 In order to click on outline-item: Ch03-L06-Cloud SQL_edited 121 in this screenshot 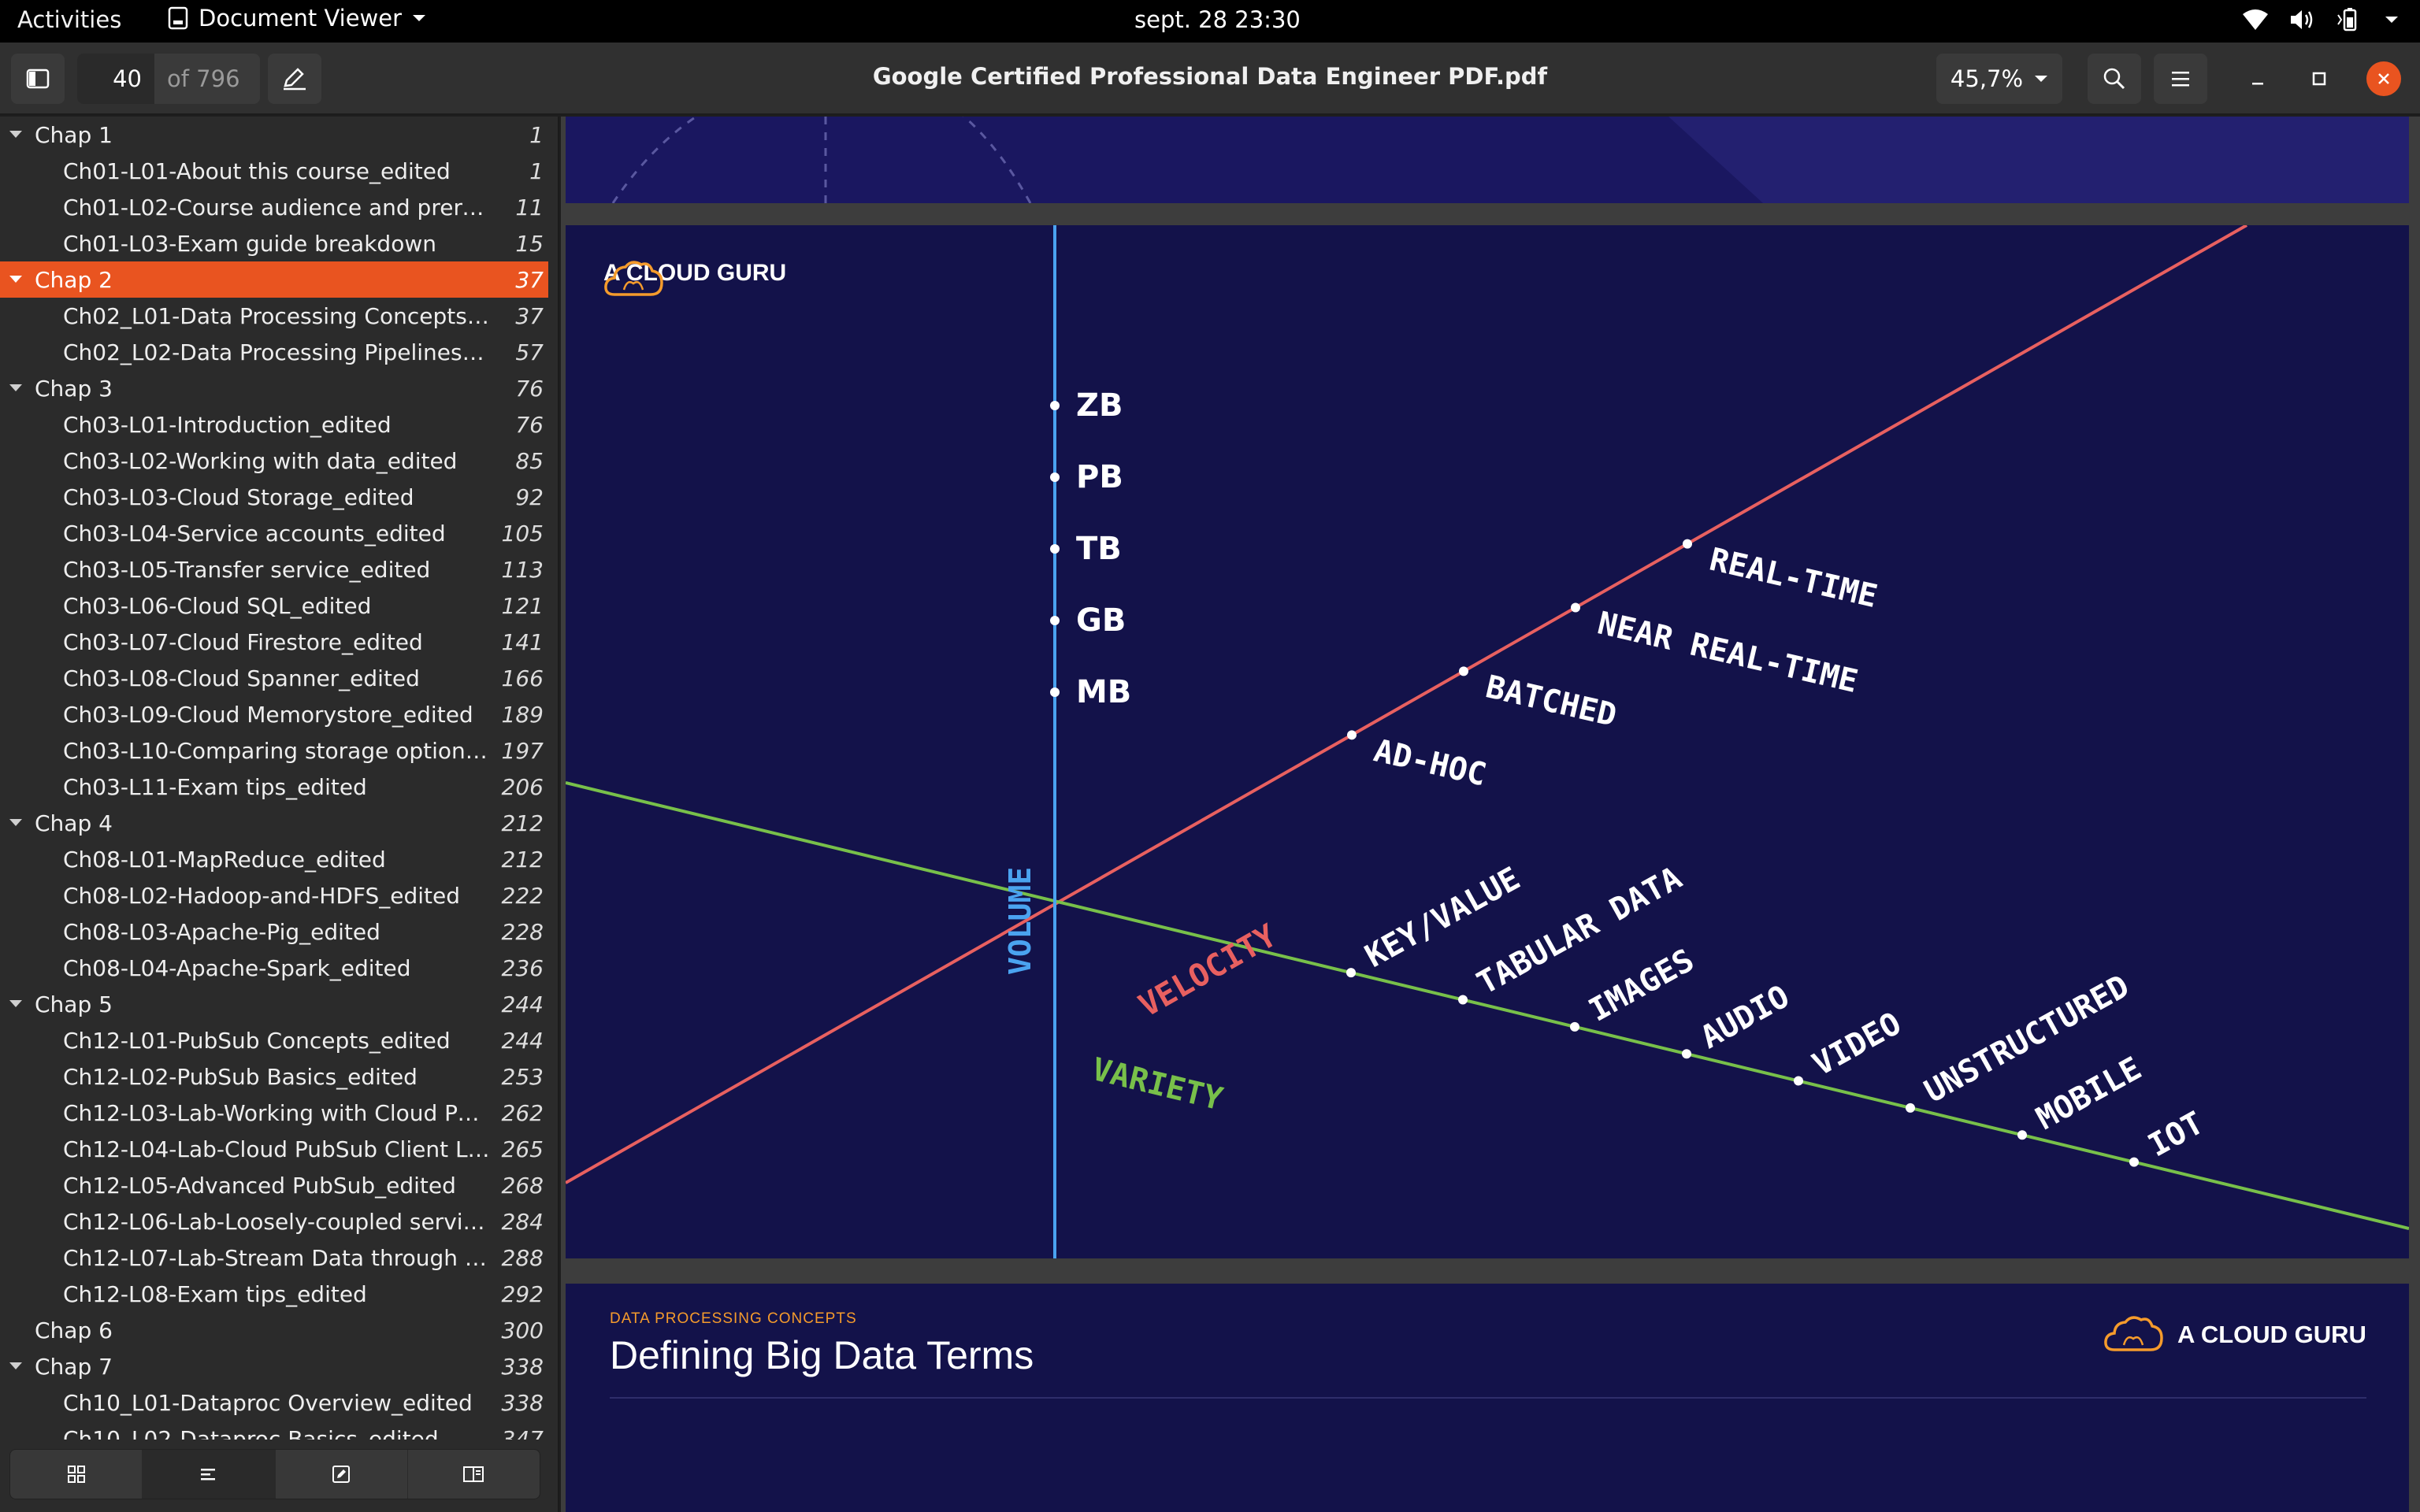, I will do `click(274, 605)`.